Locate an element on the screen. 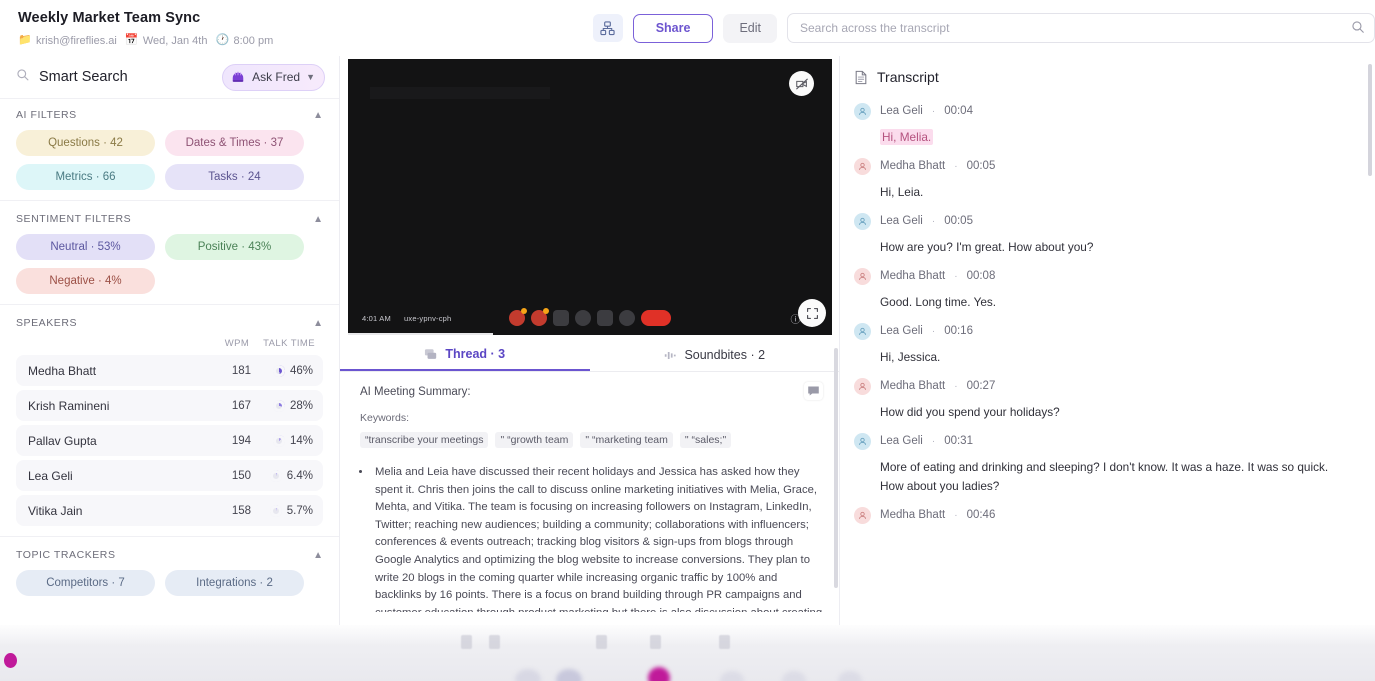 Image resolution: width=1375 pixels, height=681 pixels. fullscreen-button is located at coordinates (812, 313).